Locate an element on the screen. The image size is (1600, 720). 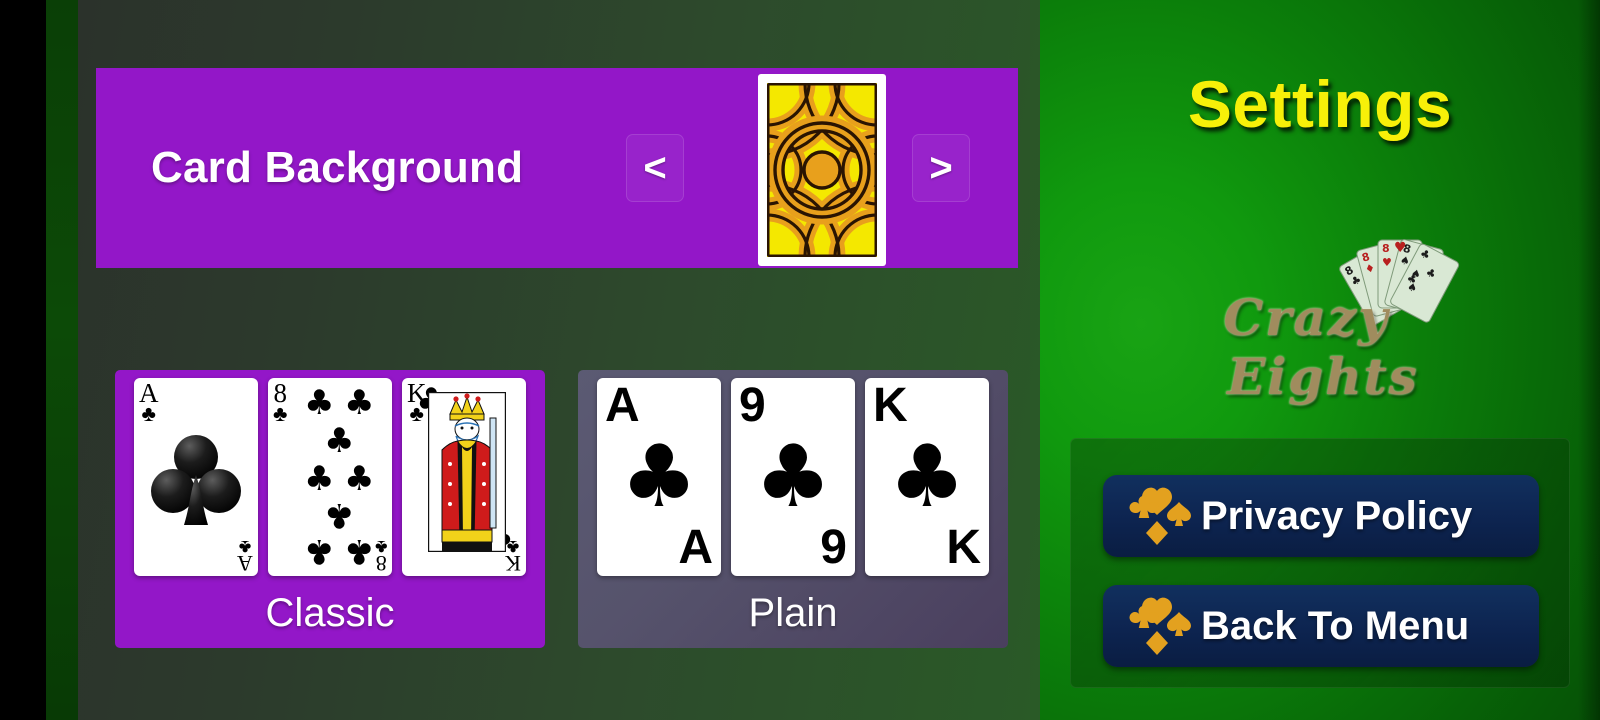
logo-word-eights: Eights is located at coordinates (1323, 376).